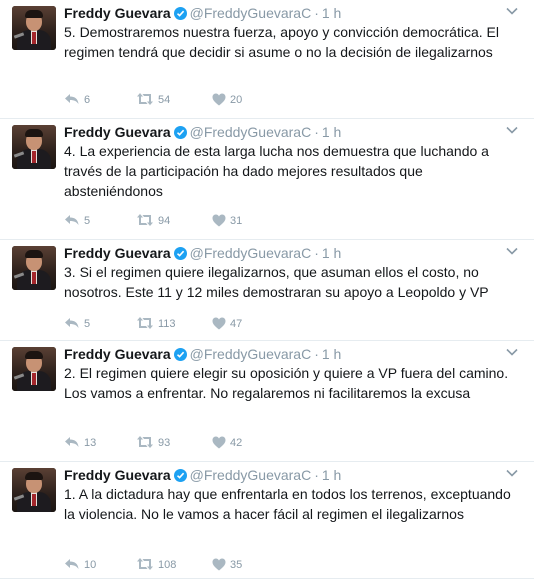  I want to click on retweet-count: 93, so click(164, 443).